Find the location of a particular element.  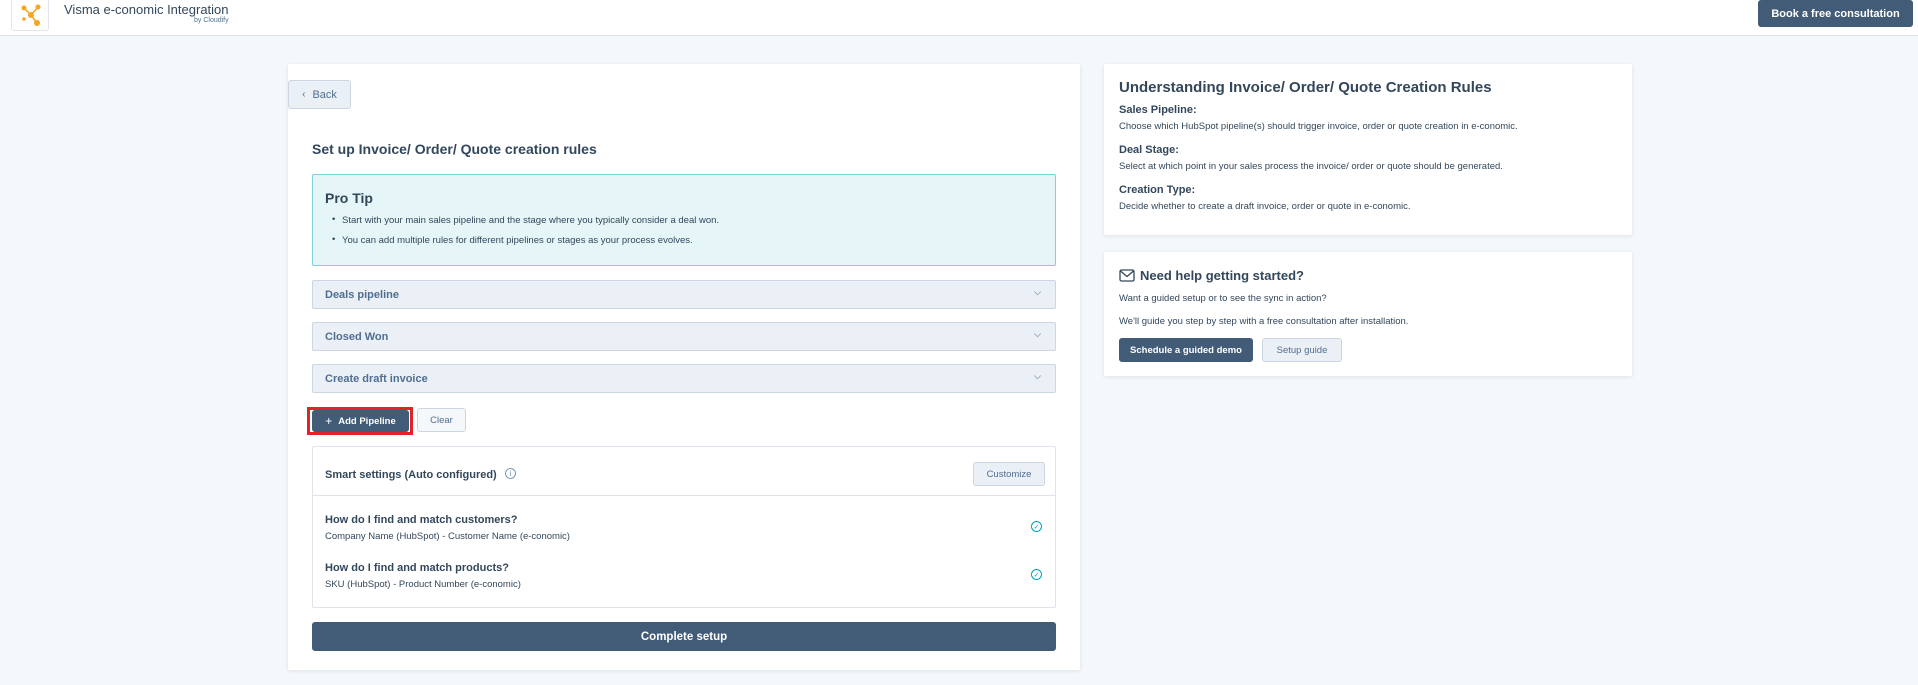

deal-stage-select: Closed Won ⌵ is located at coordinates (684, 336).